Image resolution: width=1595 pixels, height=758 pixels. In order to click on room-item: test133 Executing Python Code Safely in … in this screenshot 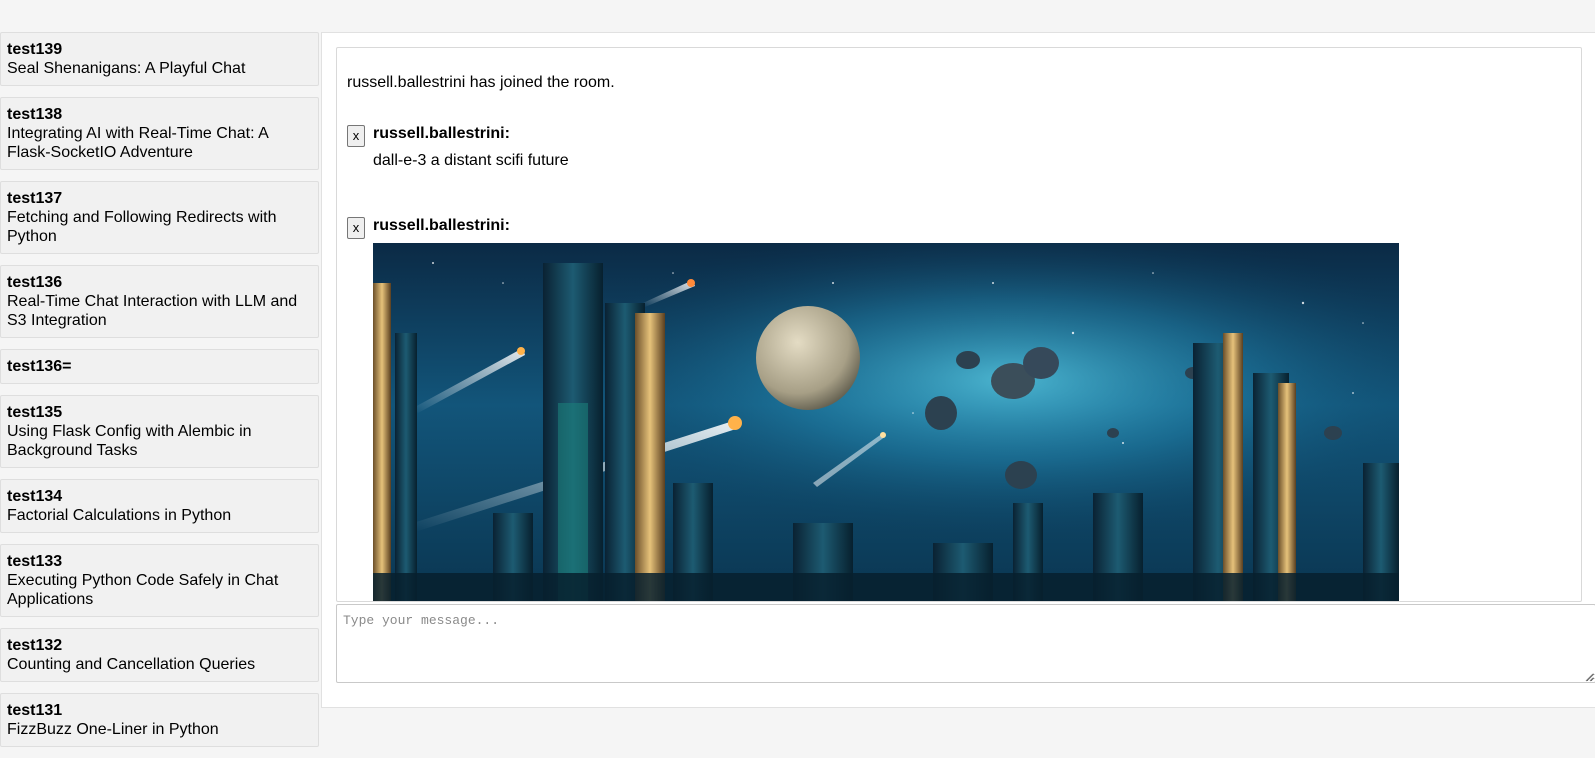, I will do `click(159, 580)`.